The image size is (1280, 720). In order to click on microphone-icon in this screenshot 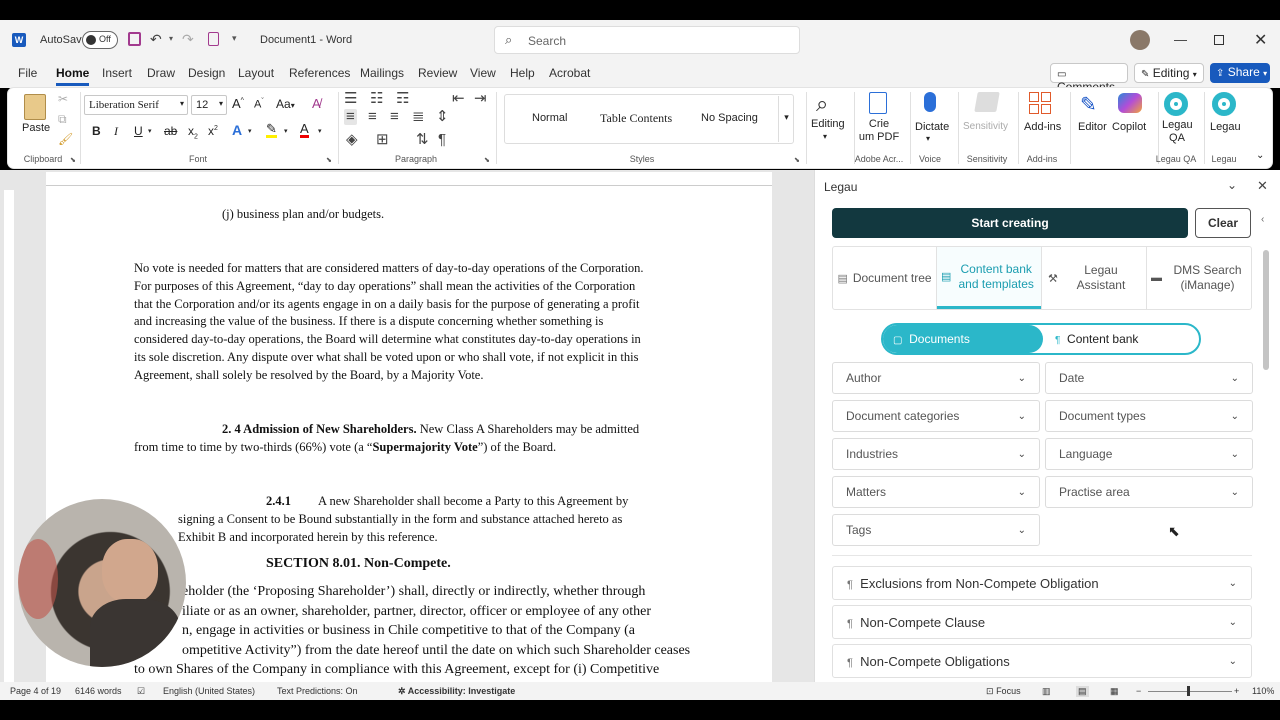, I will do `click(930, 102)`.